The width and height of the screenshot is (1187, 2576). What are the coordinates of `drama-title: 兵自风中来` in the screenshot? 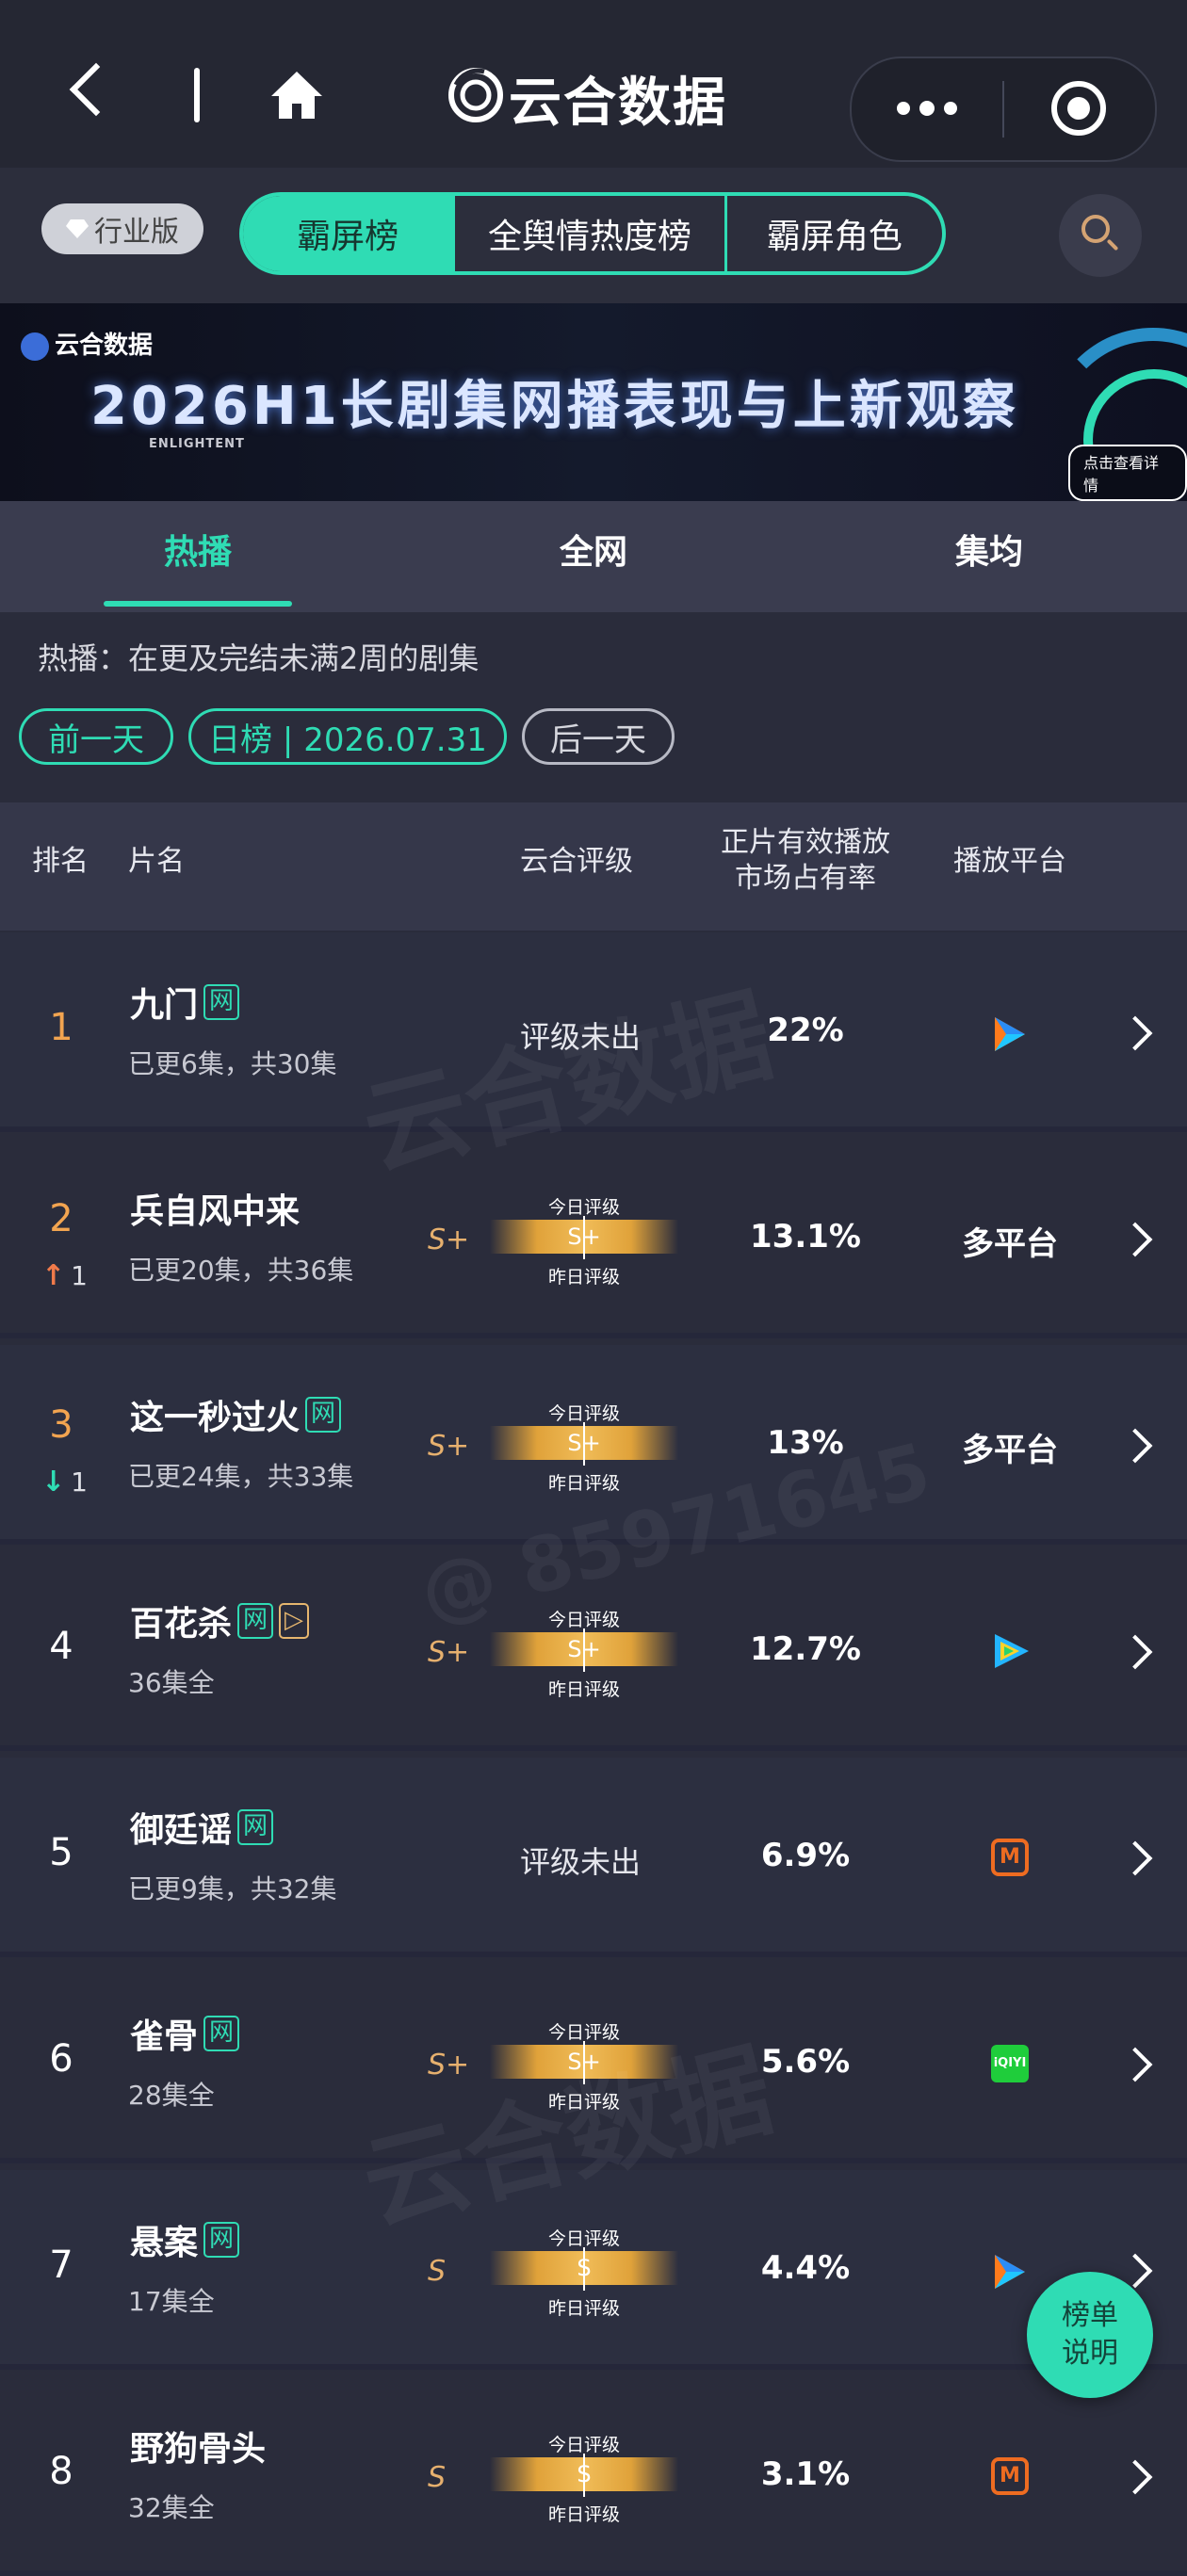 It's located at (215, 1208).